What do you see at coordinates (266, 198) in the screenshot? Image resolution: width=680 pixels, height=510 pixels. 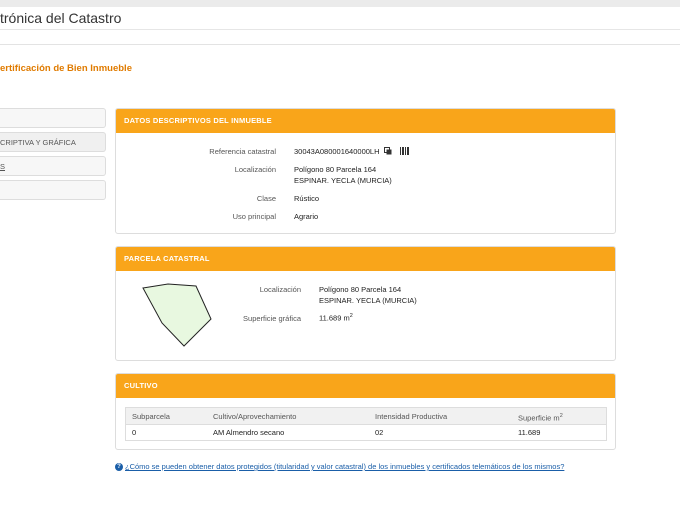 I see `clase-label: Clase` at bounding box center [266, 198].